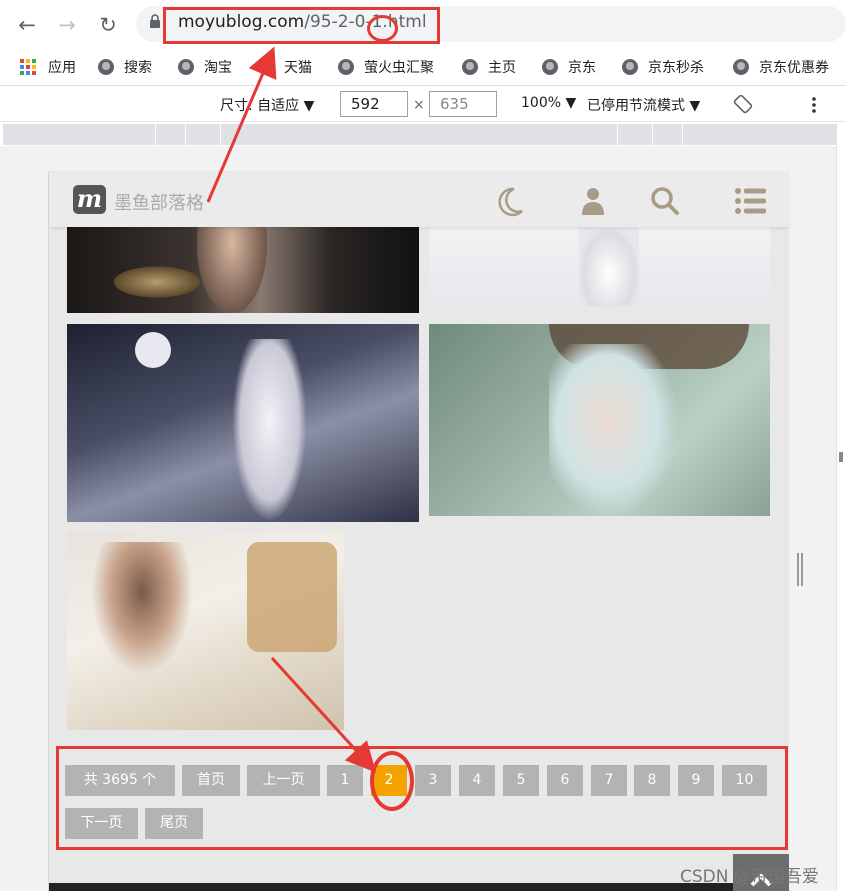  What do you see at coordinates (298, 68) in the screenshot?
I see `bookmark-label: 天猫` at bounding box center [298, 68].